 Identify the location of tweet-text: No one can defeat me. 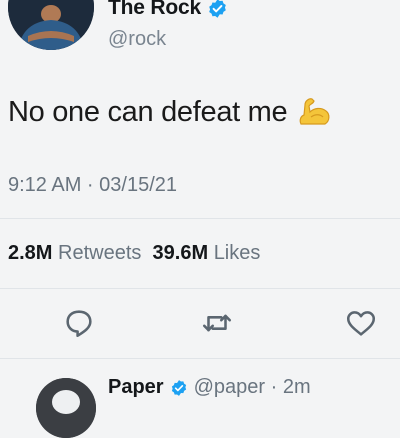
(171, 112).